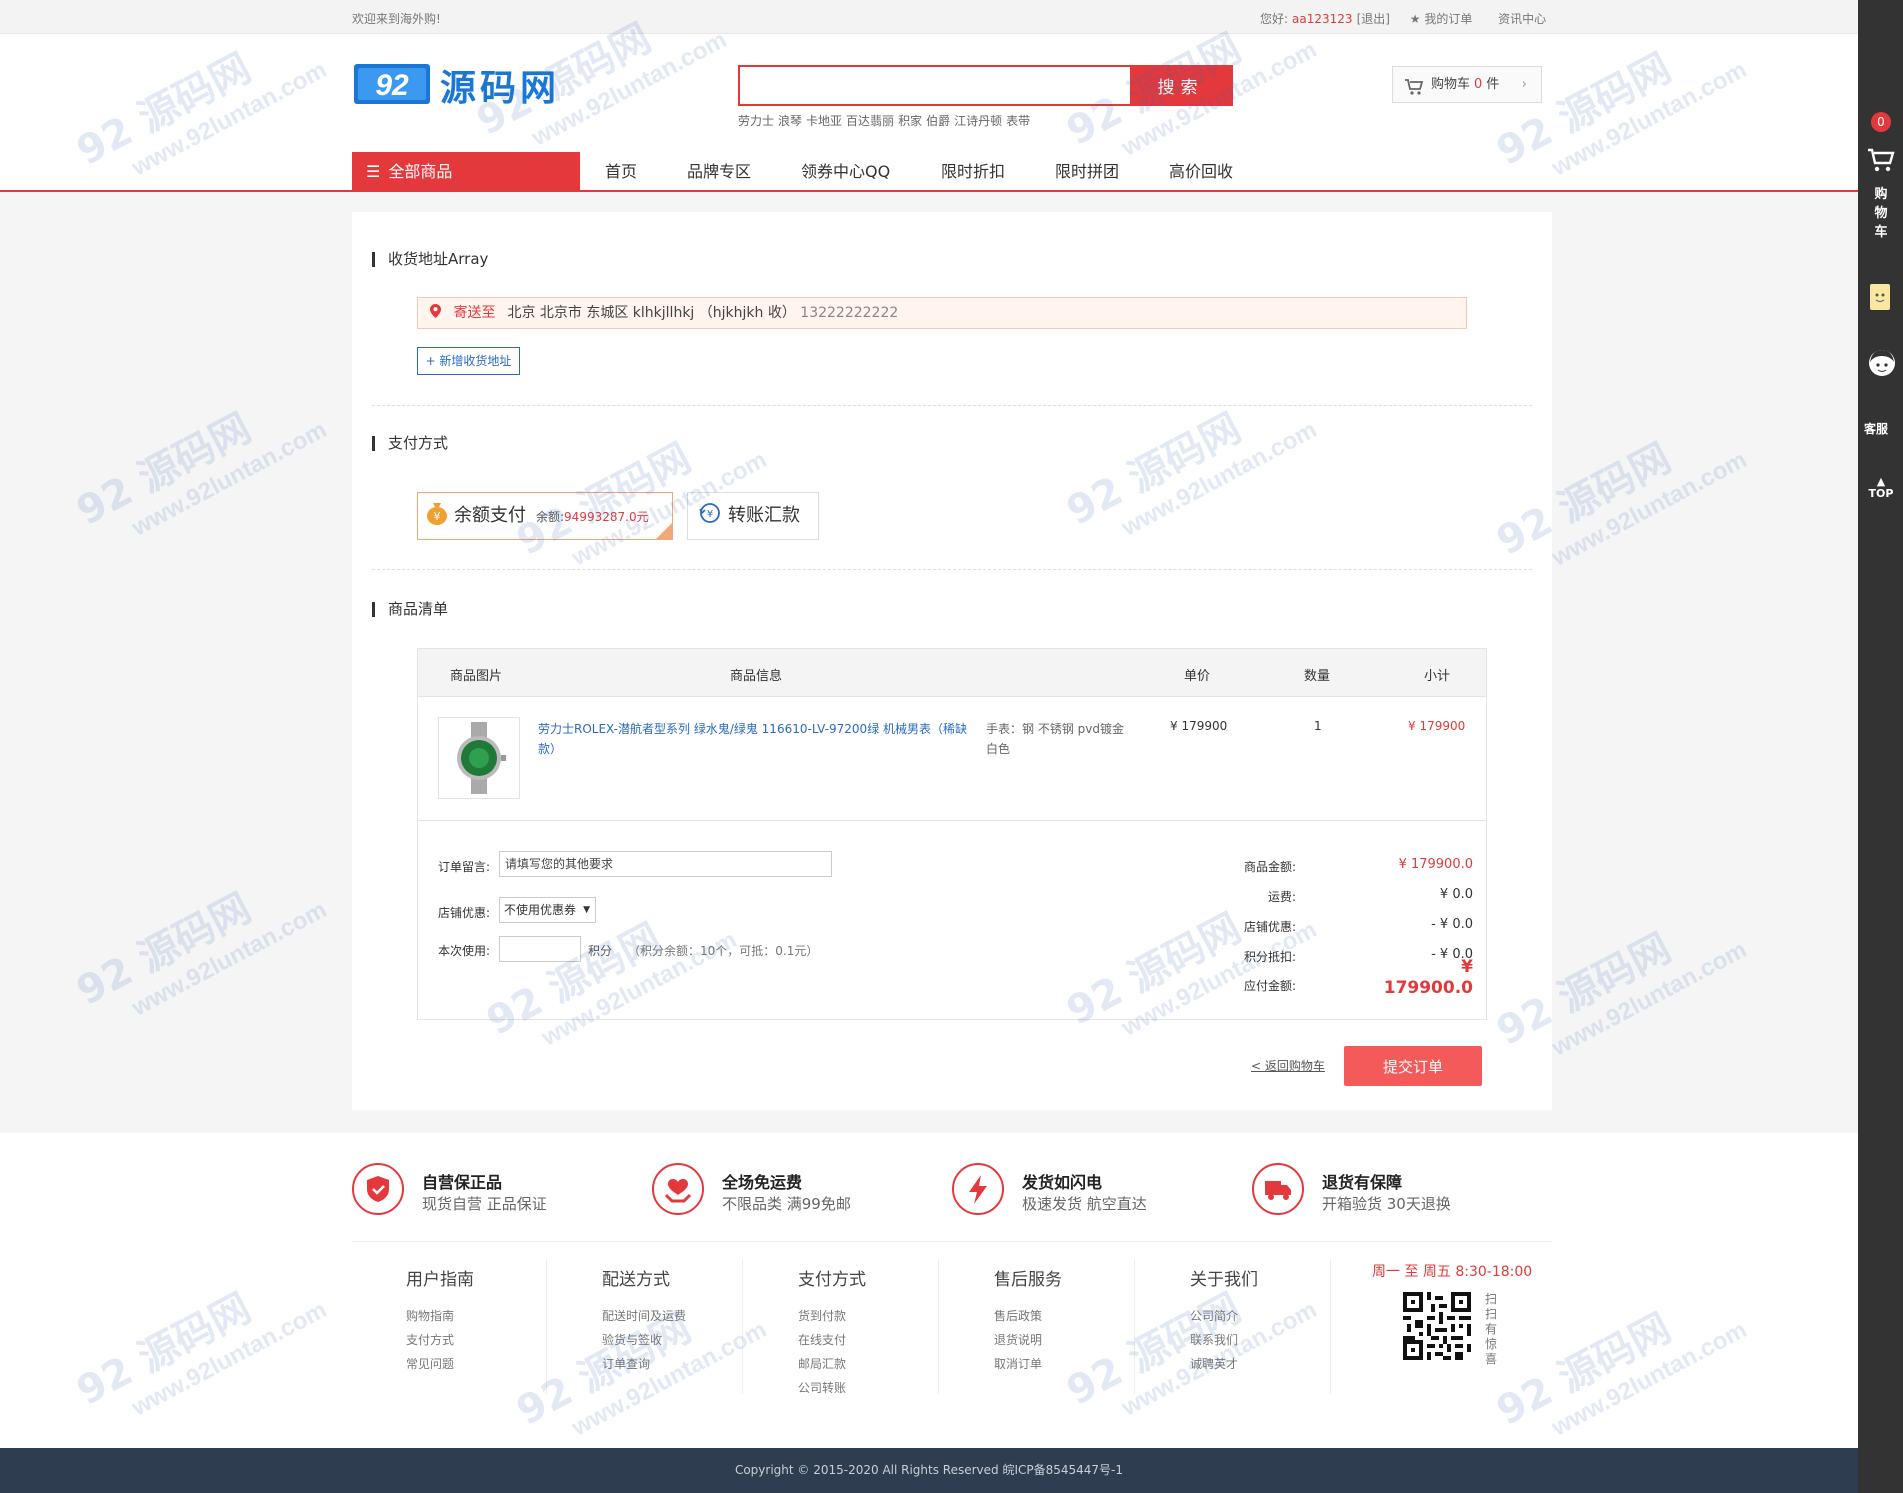  I want to click on footer-link: 配送时间及运费, so click(692, 1316).